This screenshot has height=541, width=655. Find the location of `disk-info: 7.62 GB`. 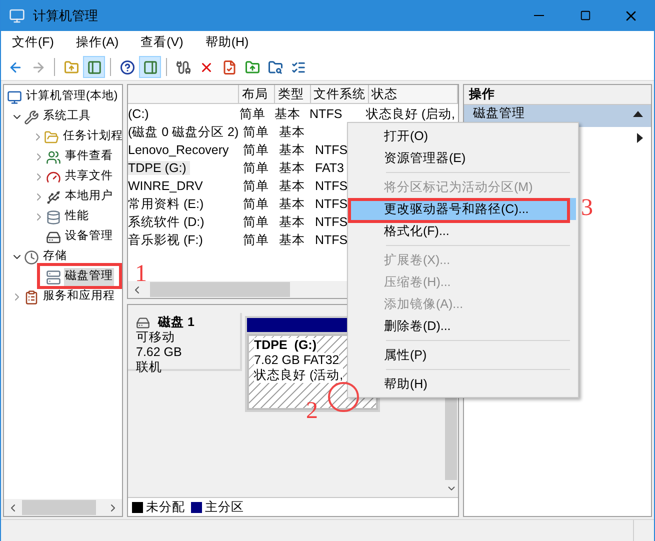

disk-info: 7.62 GB is located at coordinates (159, 352).